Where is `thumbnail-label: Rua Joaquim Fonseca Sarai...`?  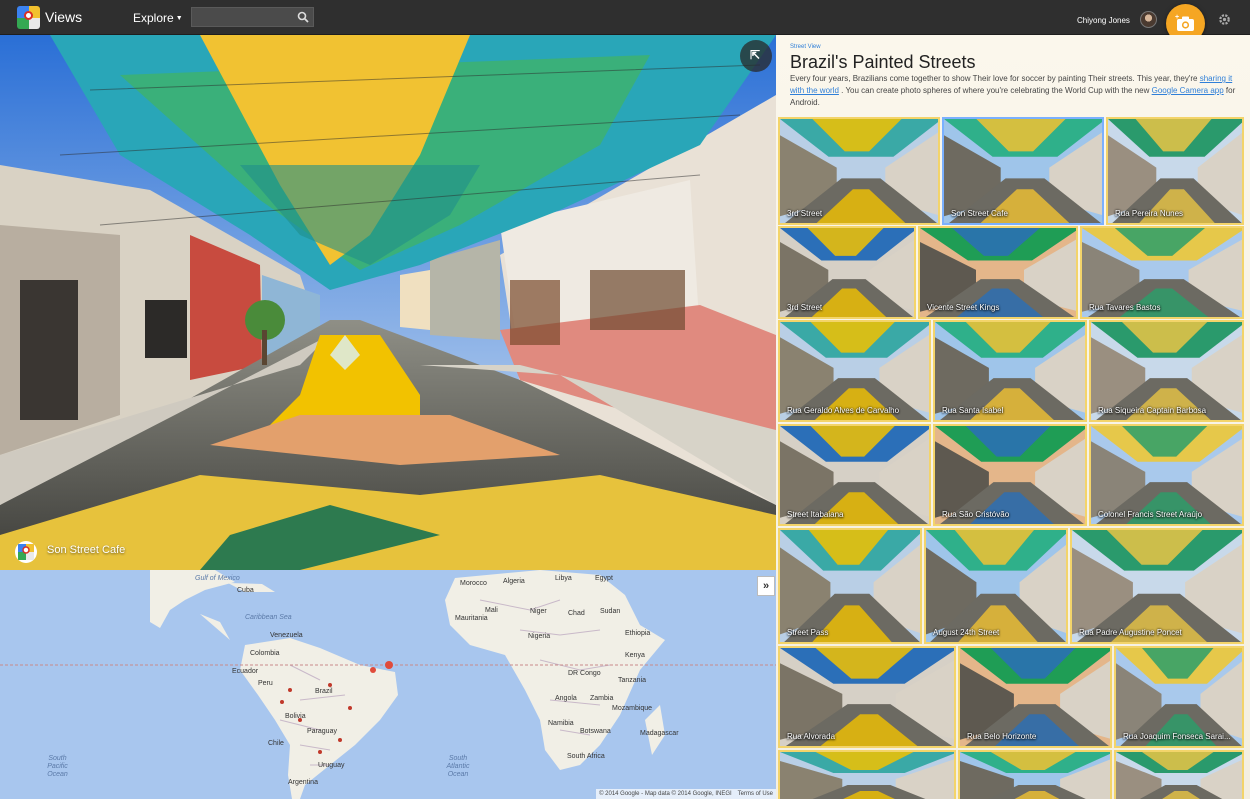
thumbnail-label: Rua Joaquim Fonseca Sarai... is located at coordinates (1177, 736).